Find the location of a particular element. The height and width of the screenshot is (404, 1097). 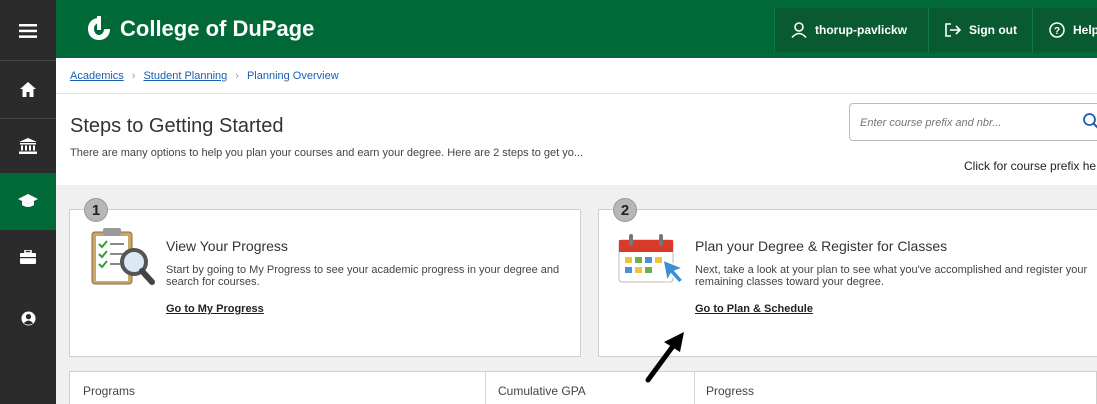

go-to-plan-schedule-link: Go to Plan & Schedule is located at coordinates (754, 309).